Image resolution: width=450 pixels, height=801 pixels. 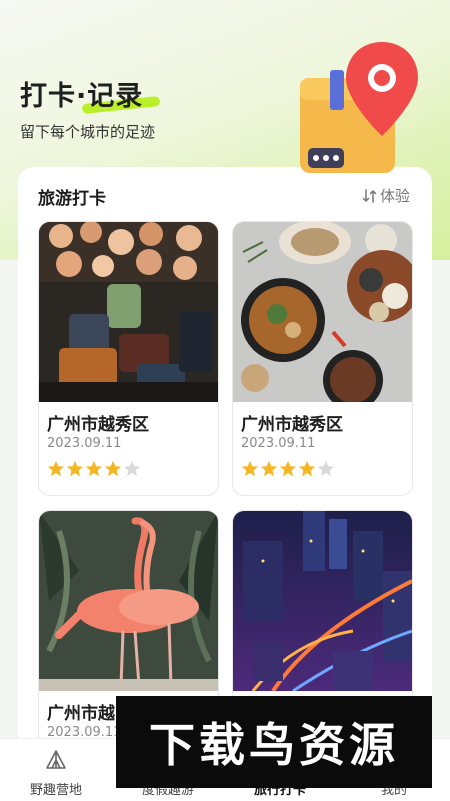 What do you see at coordinates (56, 759) in the screenshot?
I see `tent-icon` at bounding box center [56, 759].